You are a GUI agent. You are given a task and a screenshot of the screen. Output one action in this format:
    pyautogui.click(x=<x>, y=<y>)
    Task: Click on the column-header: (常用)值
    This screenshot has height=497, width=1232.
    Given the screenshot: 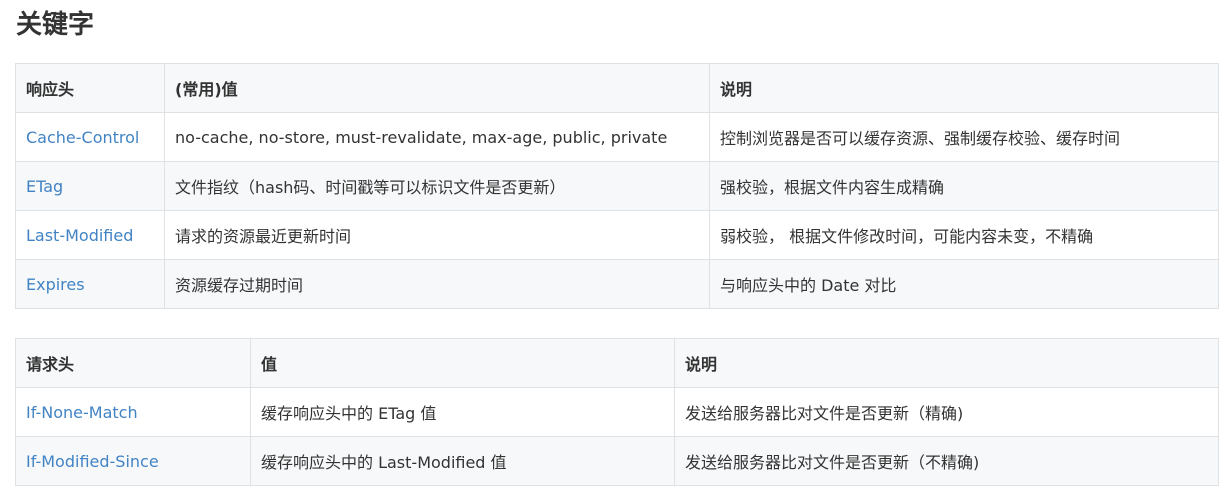 What is the action you would take?
    pyautogui.click(x=437, y=88)
    